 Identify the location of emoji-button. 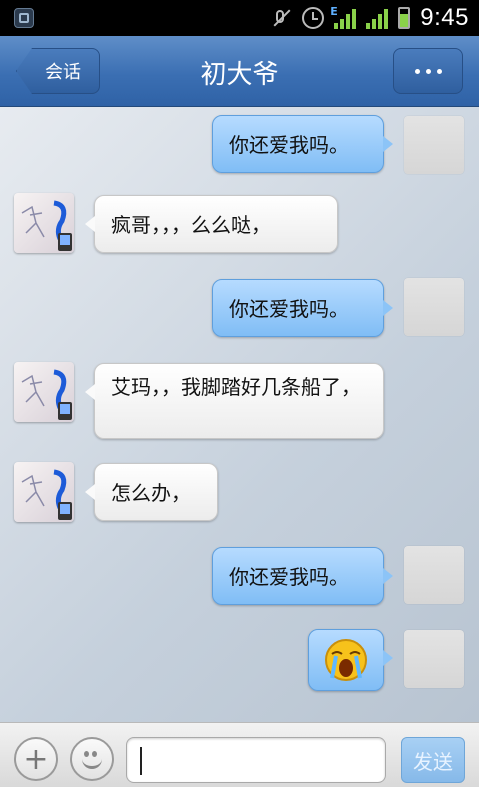
(92, 759).